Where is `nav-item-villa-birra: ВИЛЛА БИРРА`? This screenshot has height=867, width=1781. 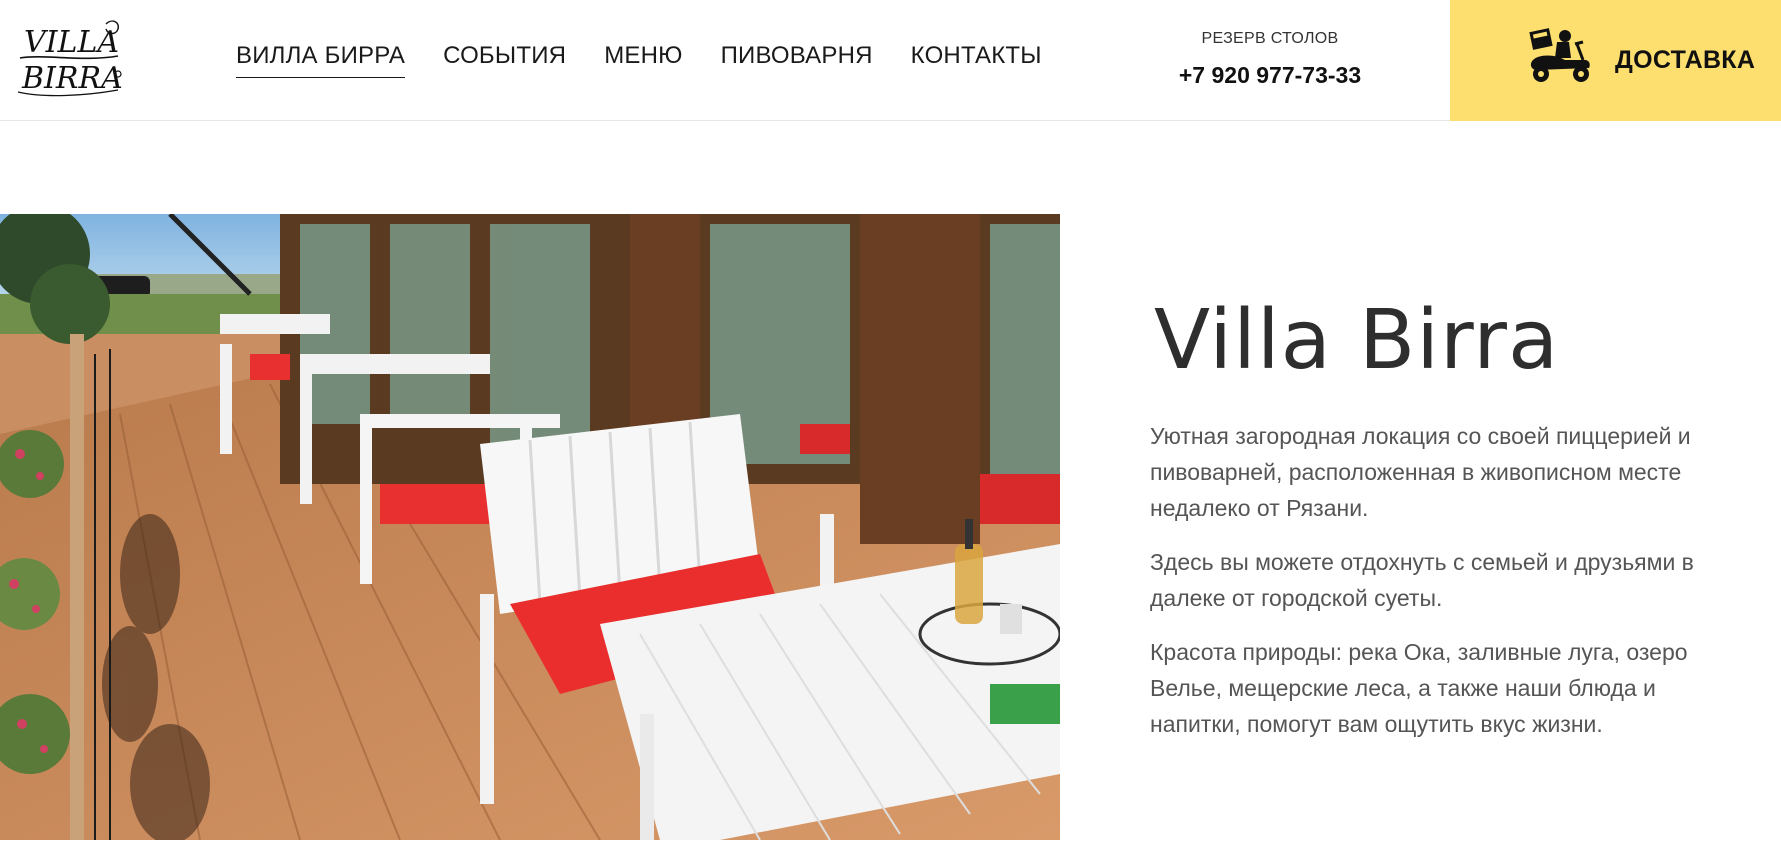
nav-item-villa-birra: ВИЛЛА БИРРА is located at coordinates (321, 60).